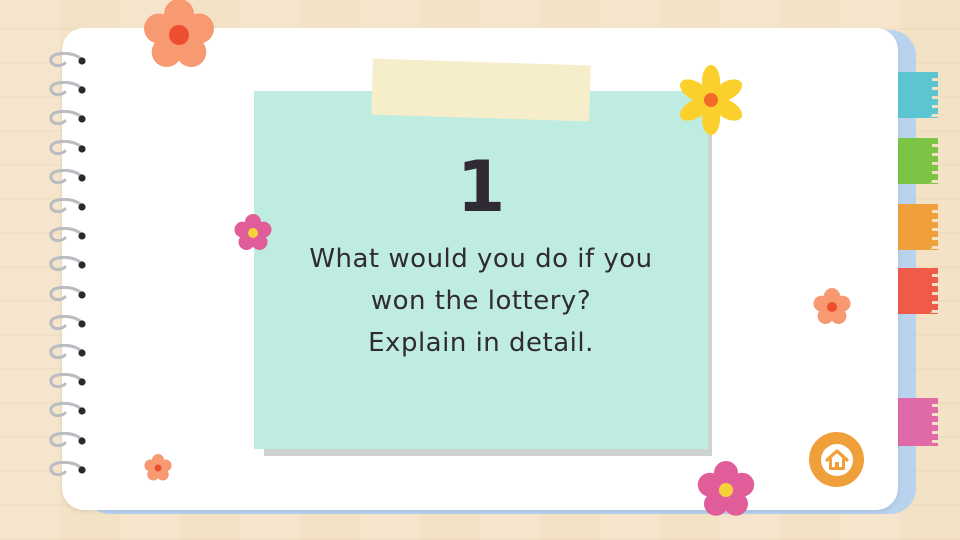 The height and width of the screenshot is (540, 960). What do you see at coordinates (253, 232) in the screenshot?
I see `pink-flower-icon` at bounding box center [253, 232].